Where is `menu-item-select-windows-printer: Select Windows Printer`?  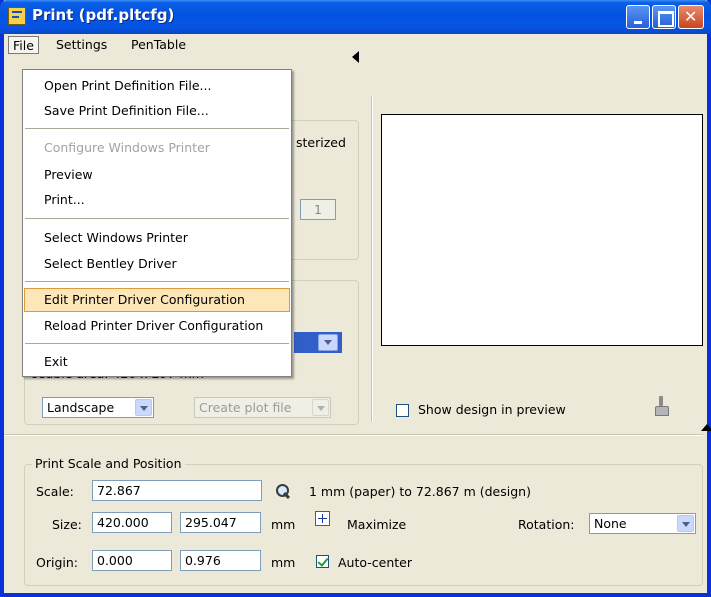
menu-item-select-windows-printer: Select Windows Printer is located at coordinates (157, 238).